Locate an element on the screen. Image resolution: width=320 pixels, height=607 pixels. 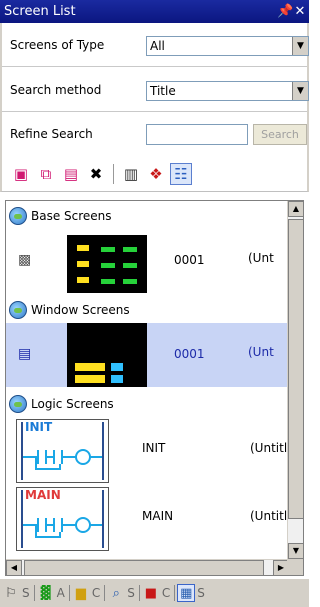
blocks-icon: ▆ is located at coordinates (80, 593).